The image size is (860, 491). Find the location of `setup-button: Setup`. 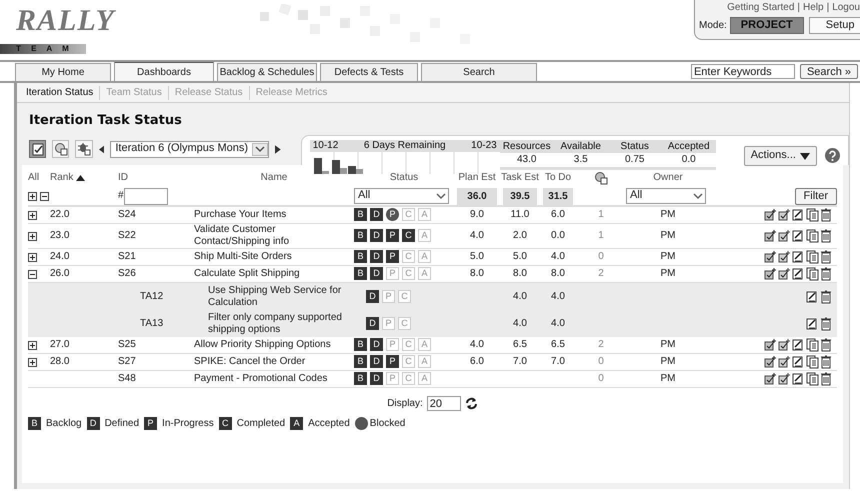

setup-button: Setup is located at coordinates (834, 25).